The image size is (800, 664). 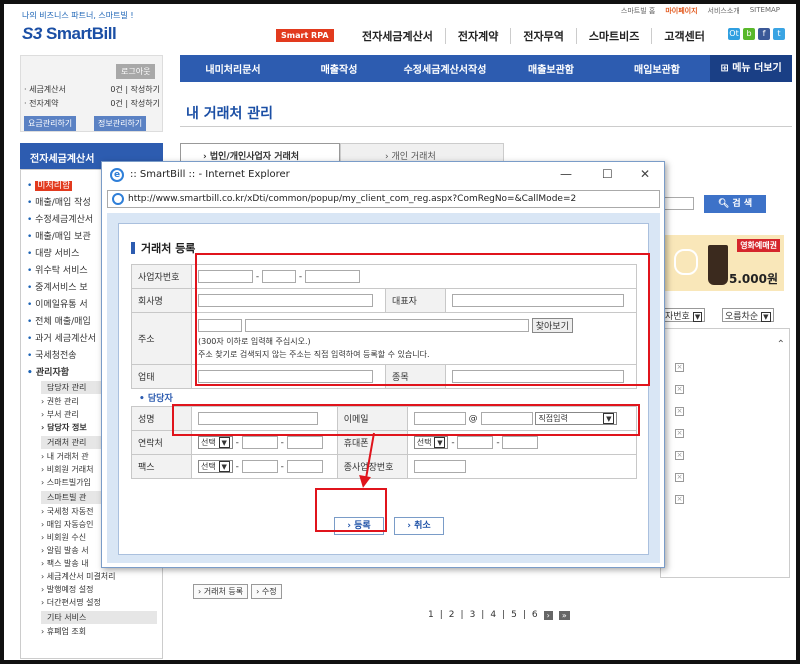 What do you see at coordinates (65, 550) in the screenshot?
I see `sub-alert: 알림 발송 서` at bounding box center [65, 550].